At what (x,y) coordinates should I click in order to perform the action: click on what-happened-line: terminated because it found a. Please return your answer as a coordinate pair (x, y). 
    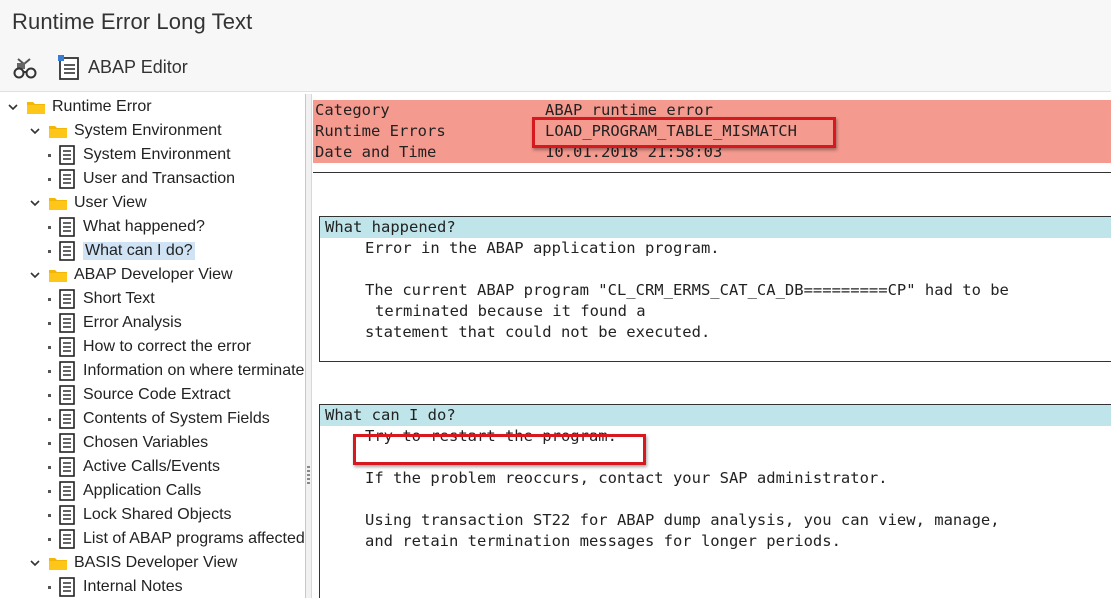
    Looking at the image, I should click on (510, 311).